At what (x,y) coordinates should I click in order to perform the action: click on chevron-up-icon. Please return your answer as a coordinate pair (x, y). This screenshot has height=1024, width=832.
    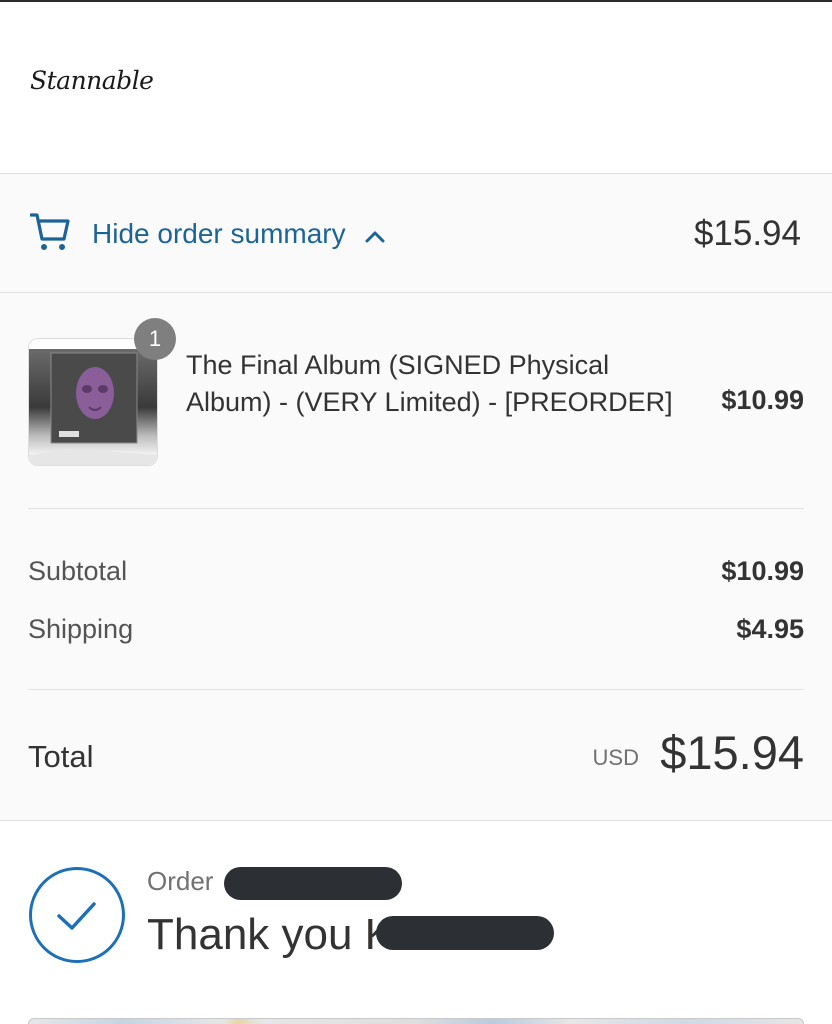
    Looking at the image, I should click on (375, 237).